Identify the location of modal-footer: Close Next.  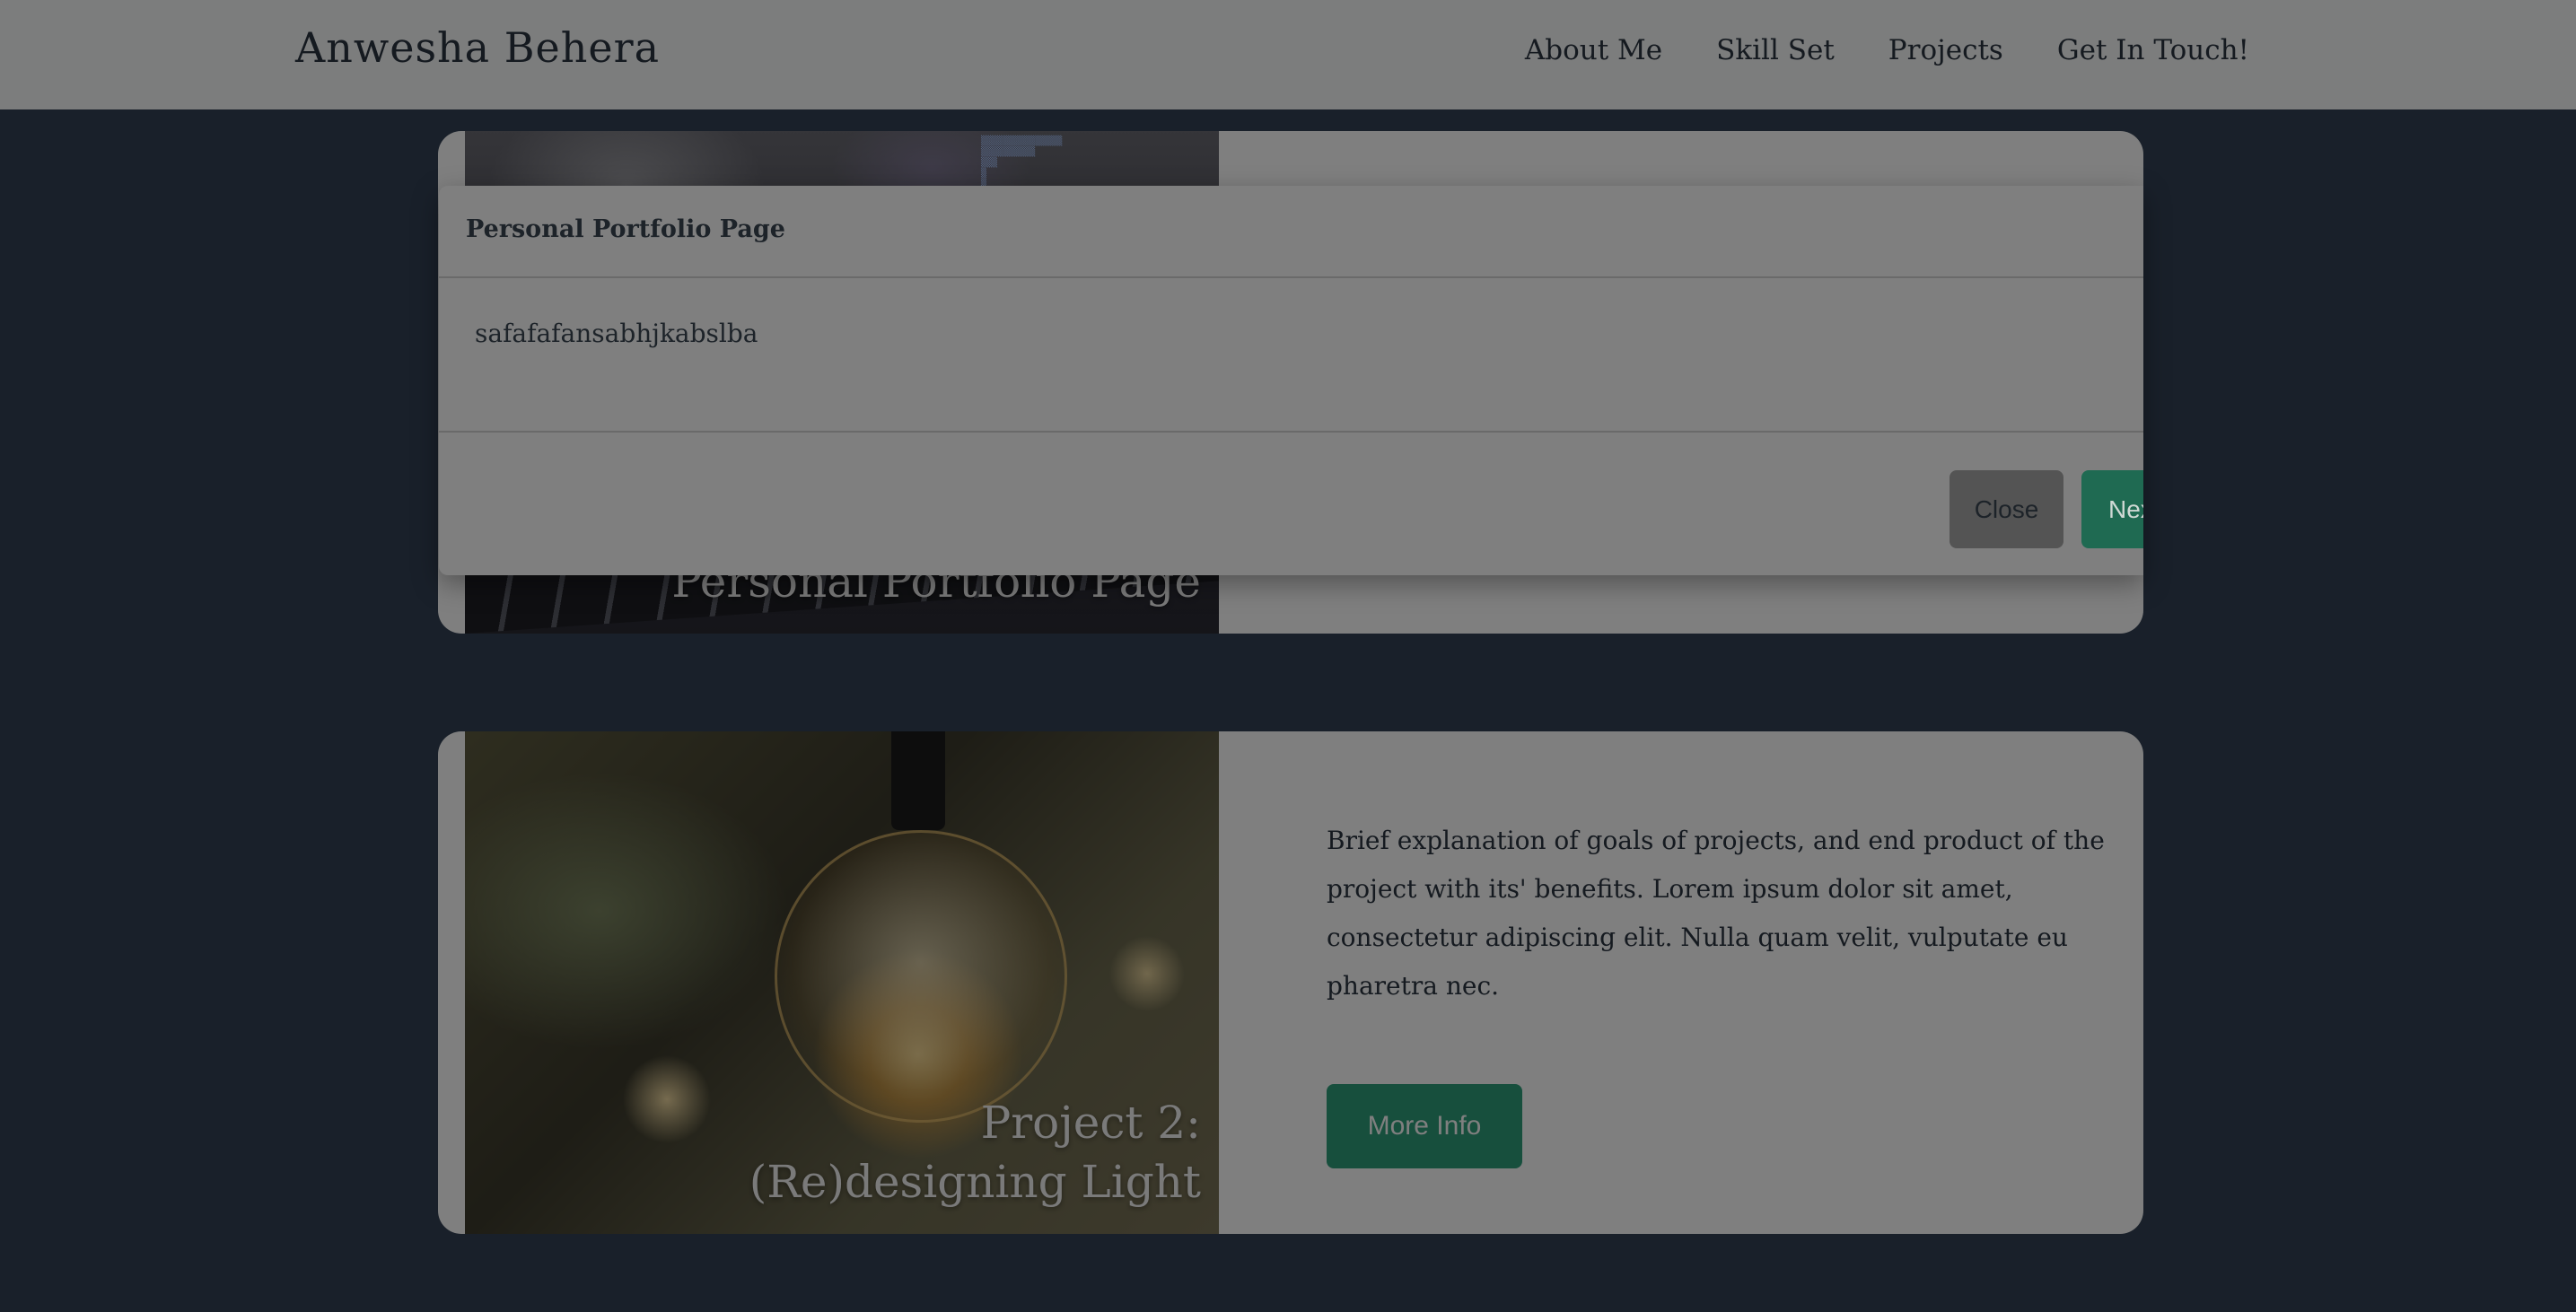
(1291, 504).